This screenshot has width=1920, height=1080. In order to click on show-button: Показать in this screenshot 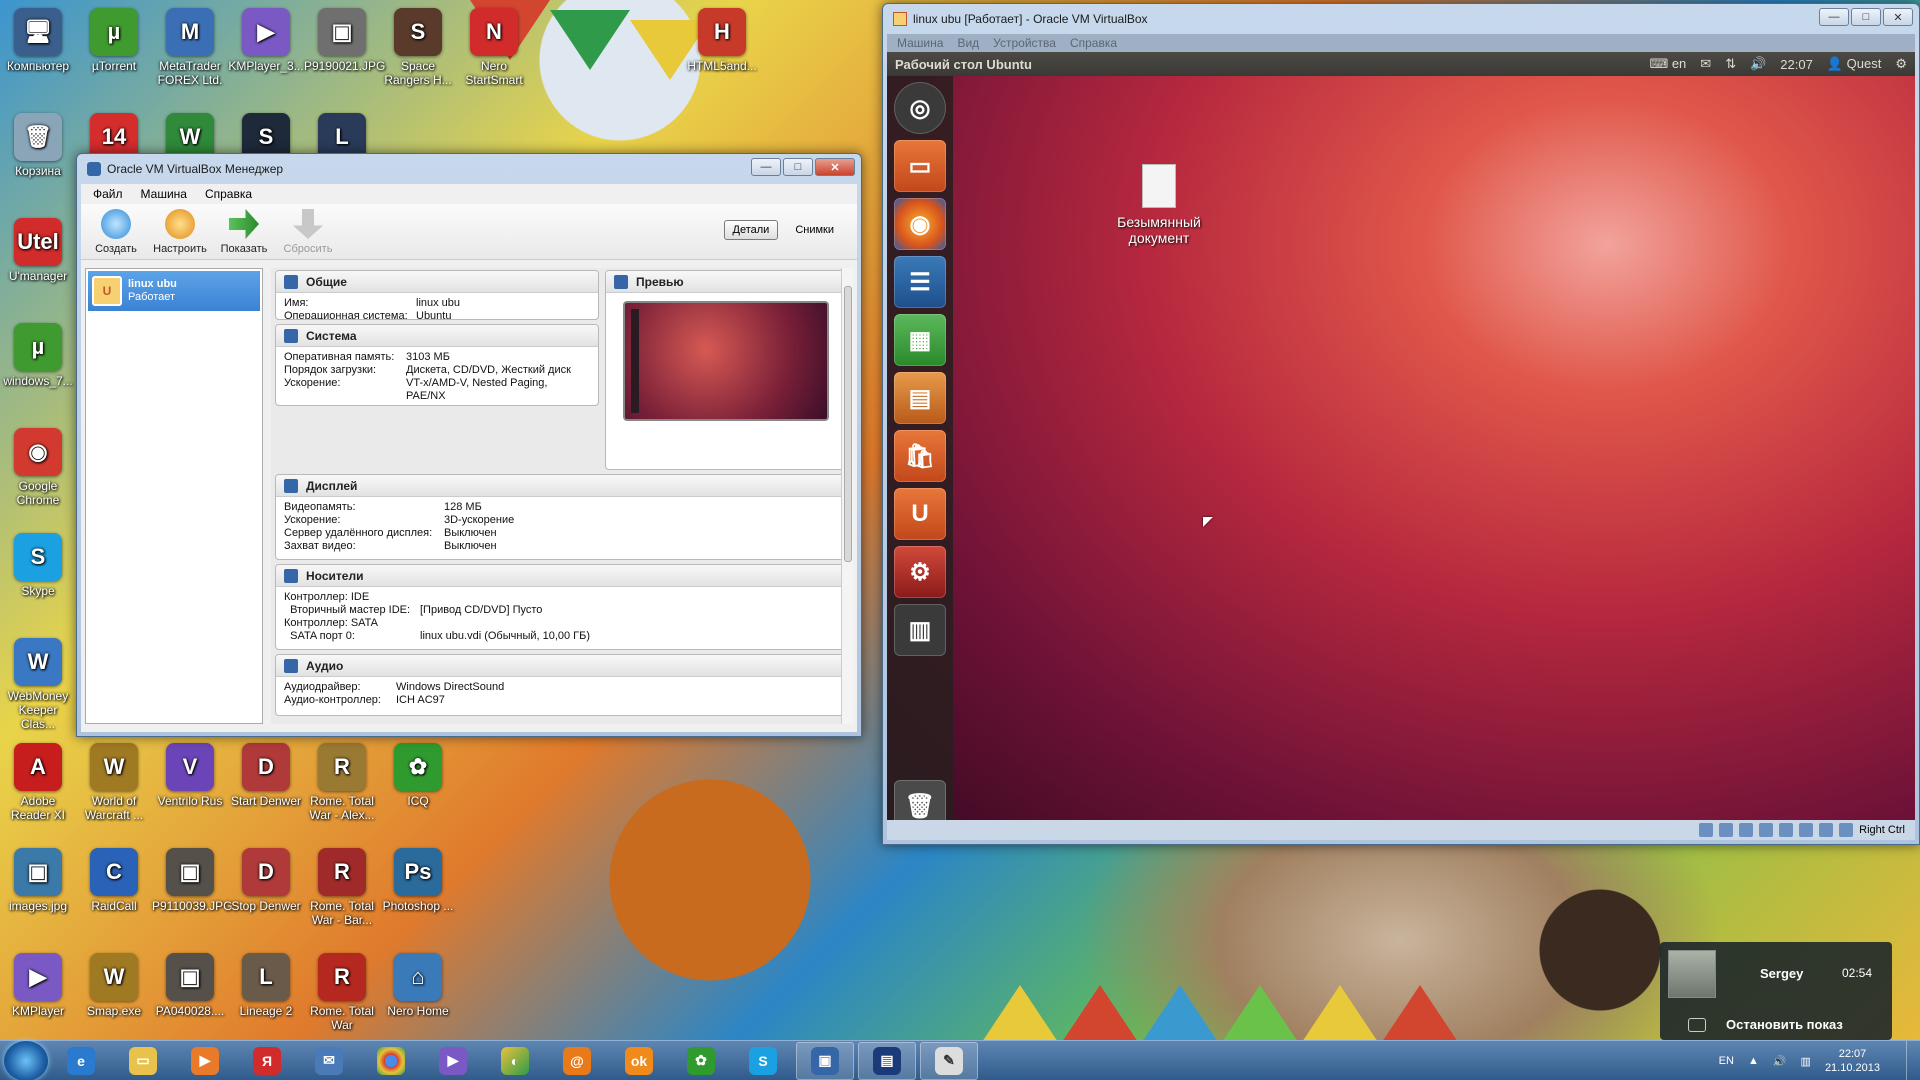, I will do `click(244, 232)`.